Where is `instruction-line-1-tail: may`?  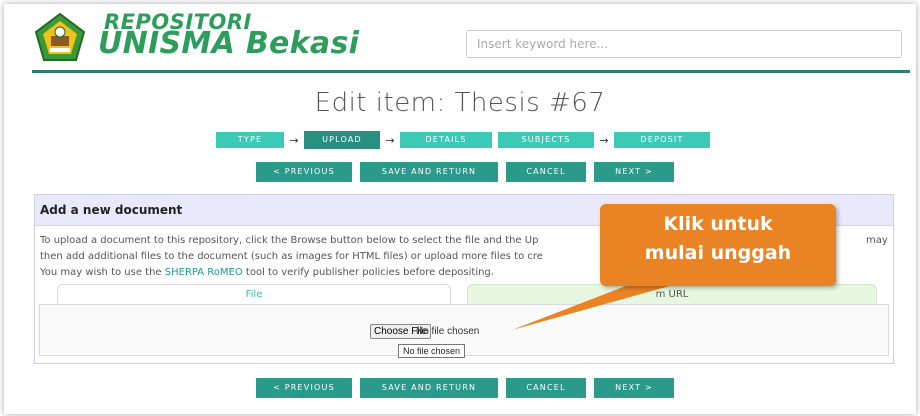 instruction-line-1-tail: may is located at coordinates (877, 240).